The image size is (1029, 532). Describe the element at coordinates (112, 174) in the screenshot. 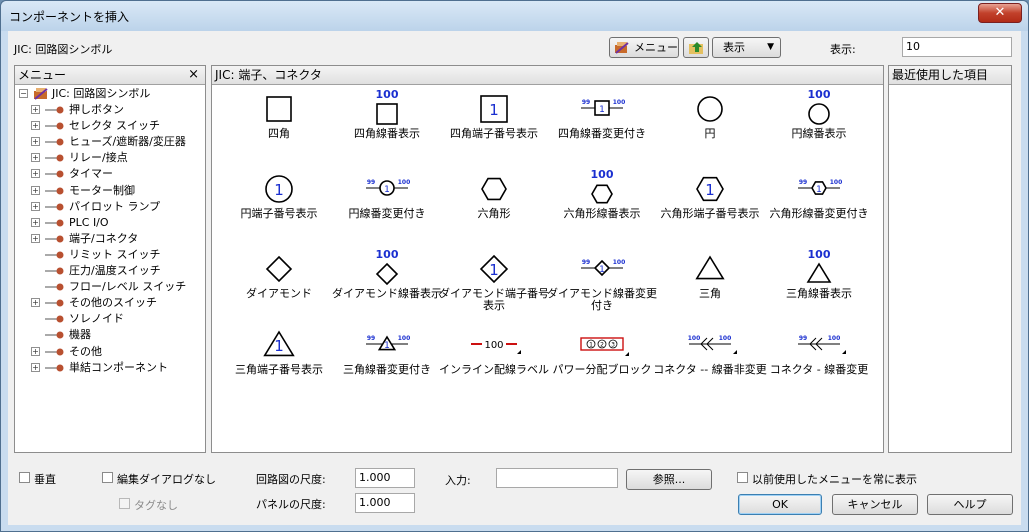

I see `tree-item: + タイマー` at that location.